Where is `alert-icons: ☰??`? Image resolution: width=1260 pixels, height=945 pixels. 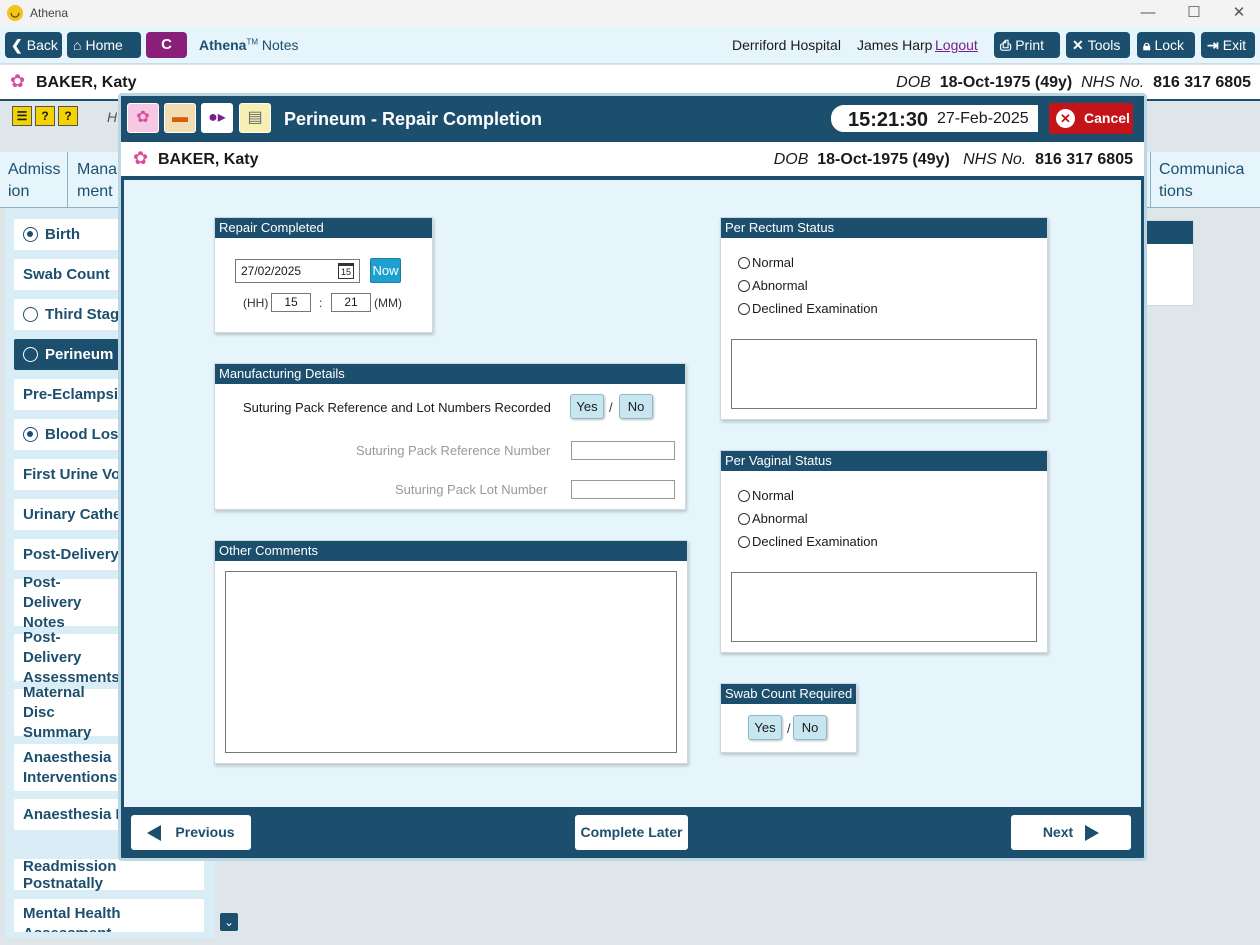 alert-icons: ☰?? is located at coordinates (46, 116).